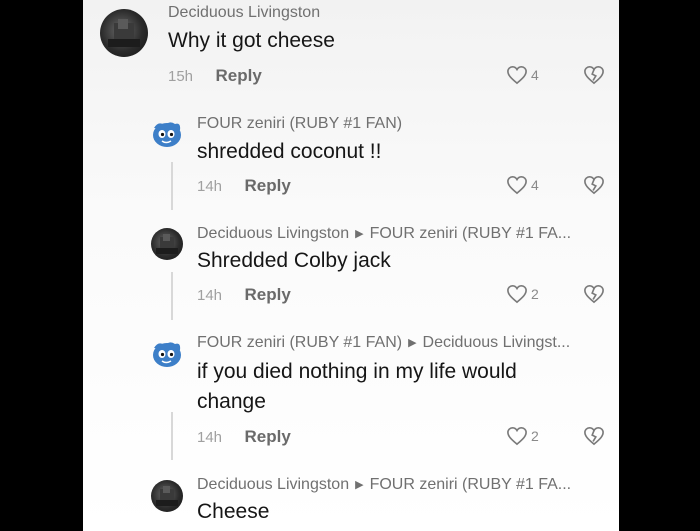 Image resolution: width=700 pixels, height=531 pixels. Describe the element at coordinates (181, 76) in the screenshot. I see `comment-timestamp: 15h` at that location.